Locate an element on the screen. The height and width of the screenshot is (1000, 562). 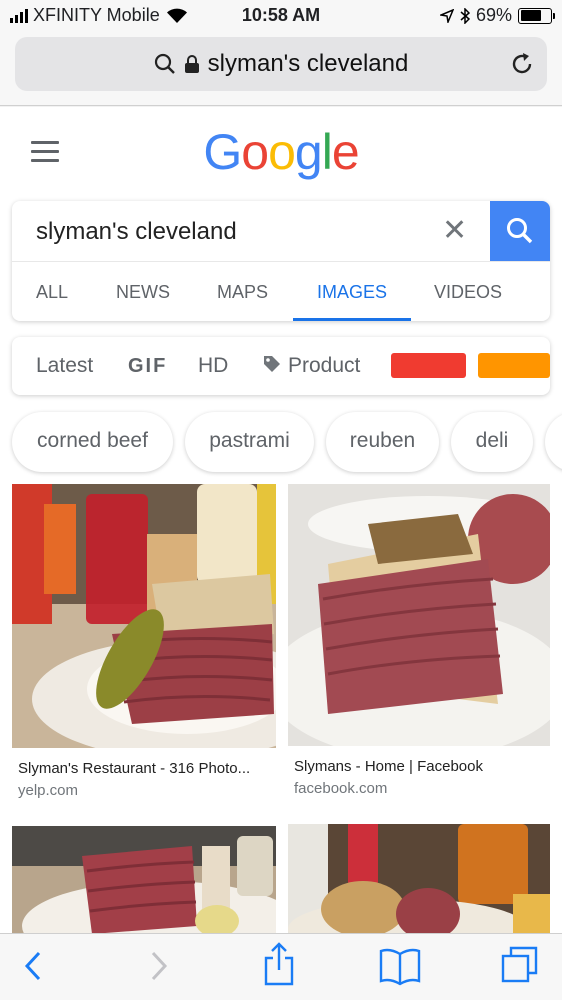
share-icon is located at coordinates (279, 964).